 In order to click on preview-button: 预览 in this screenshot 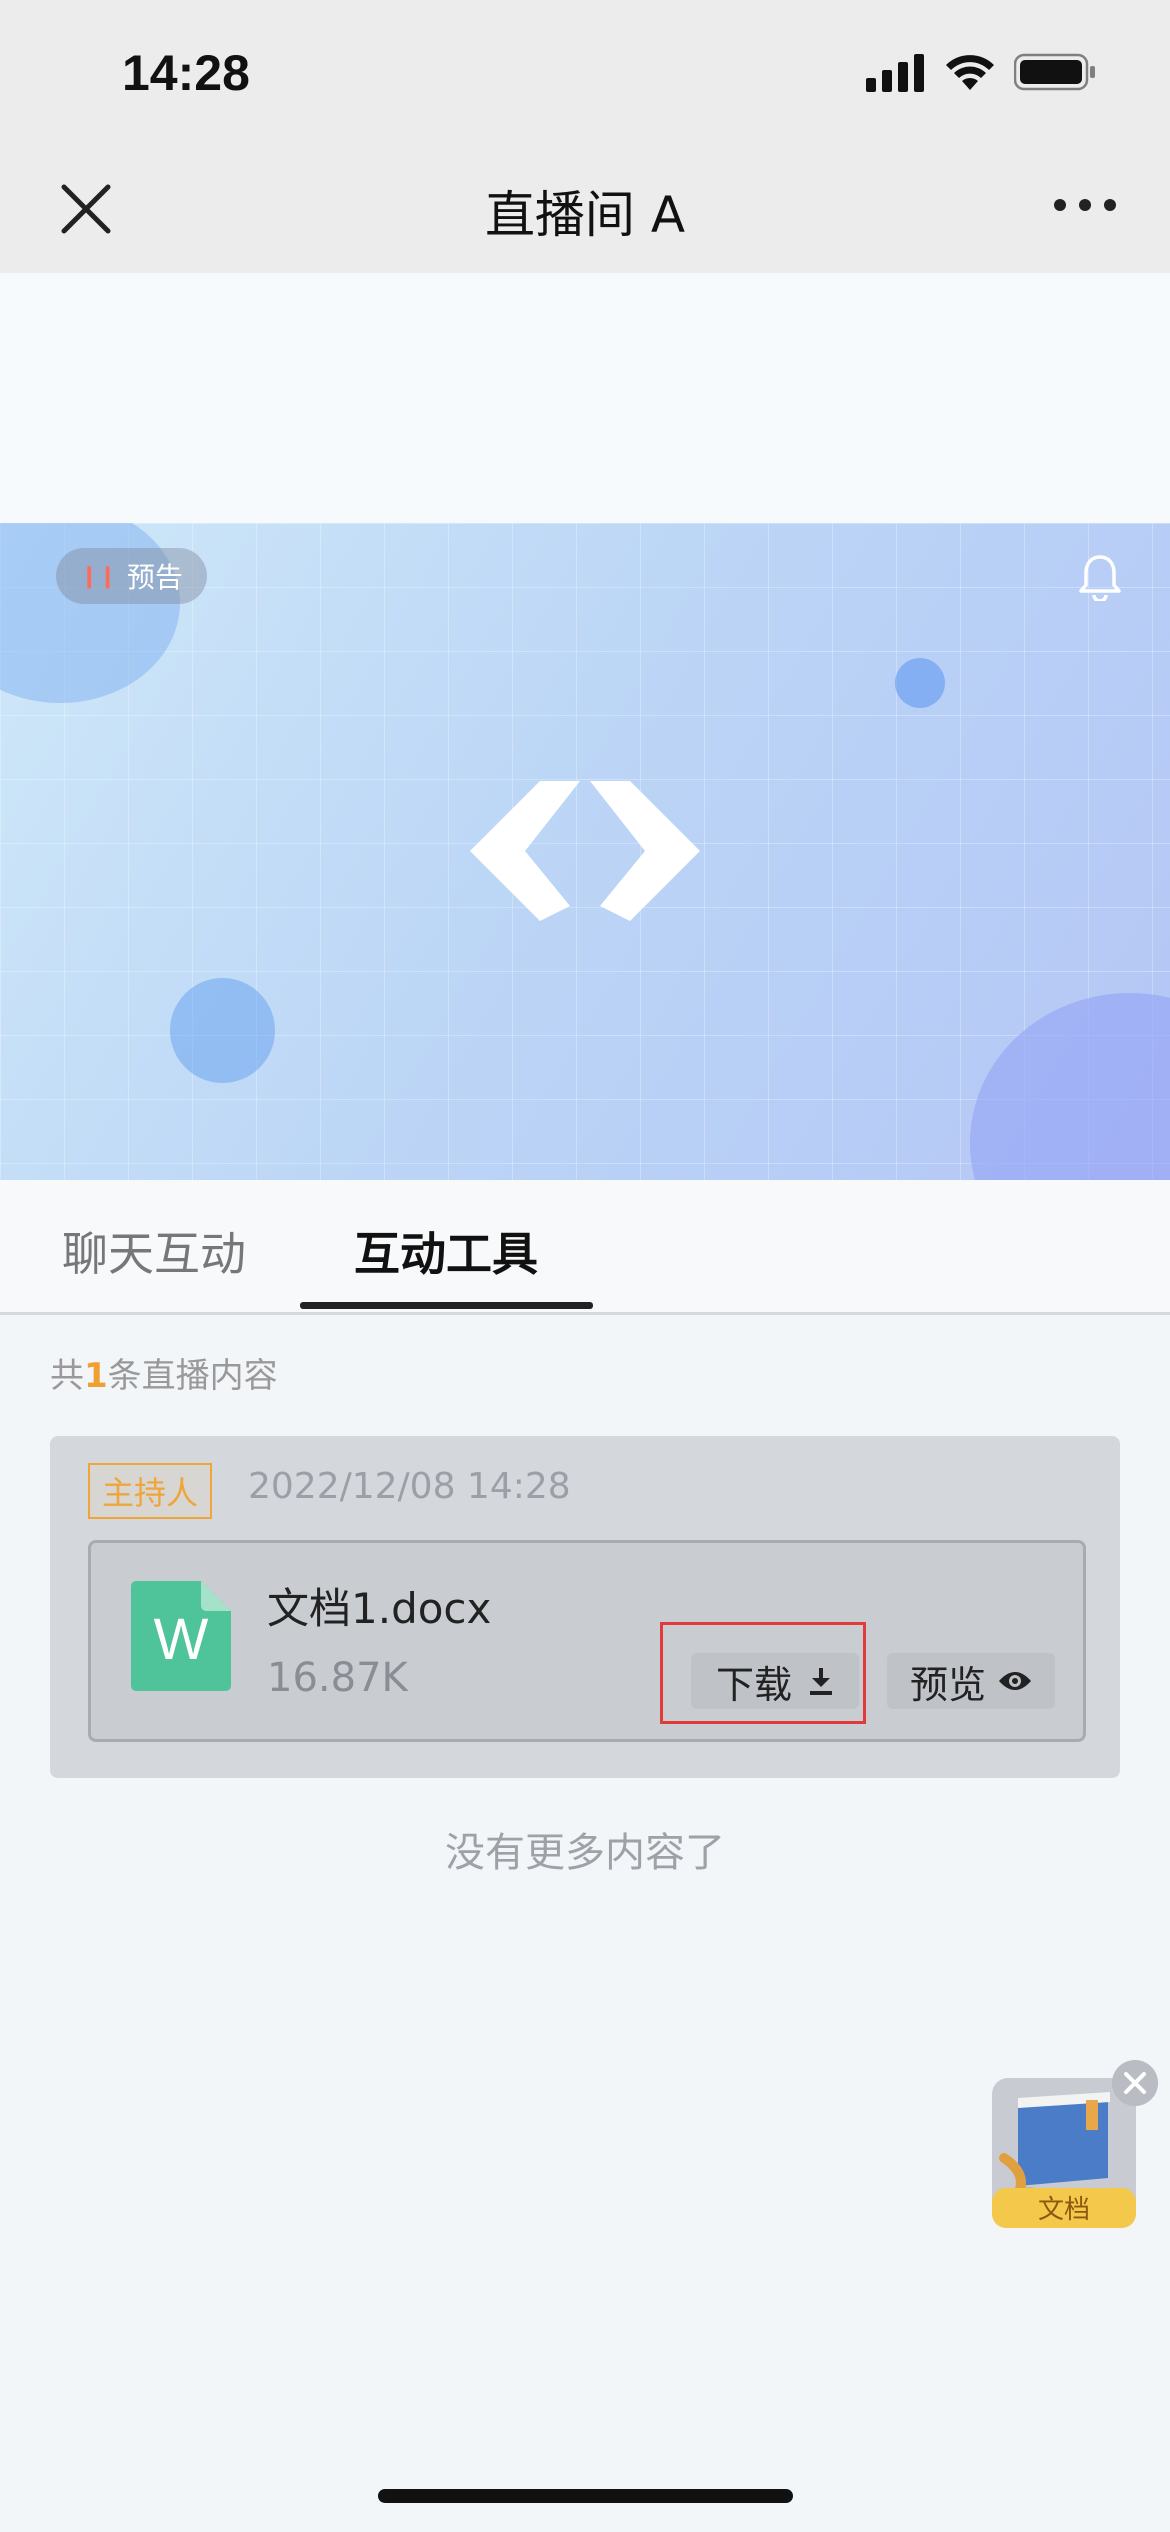, I will do `click(971, 1681)`.